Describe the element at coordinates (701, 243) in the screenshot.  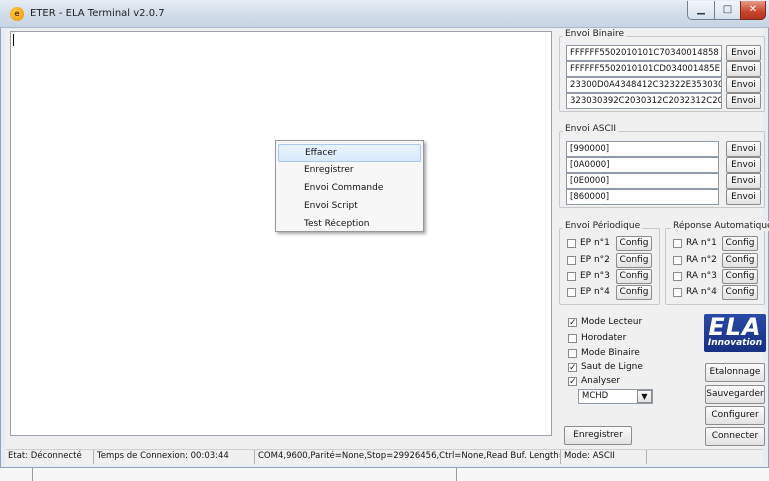
I see `ra1-label: RA n°1` at that location.